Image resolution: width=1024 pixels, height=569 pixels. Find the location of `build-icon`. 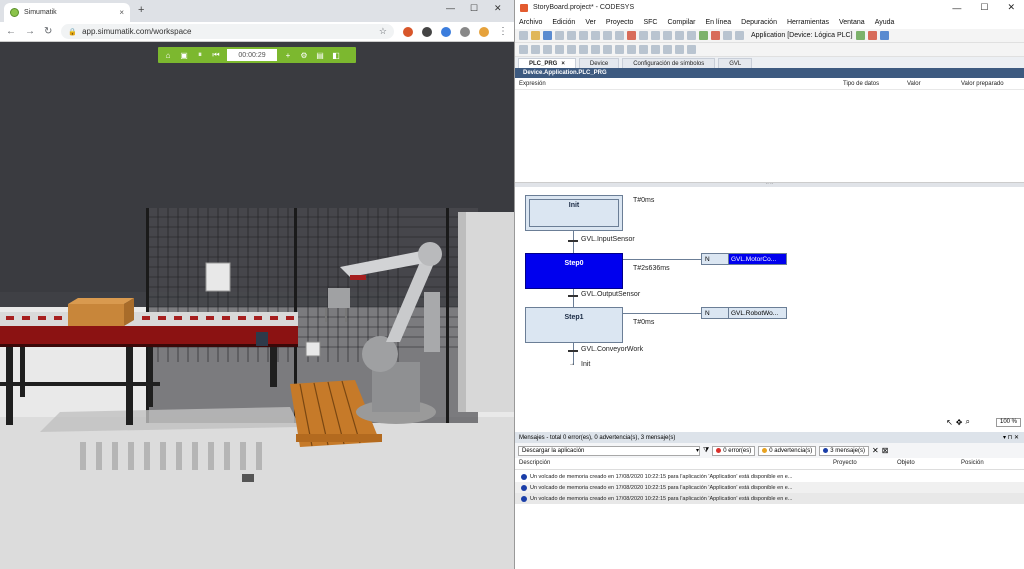

build-icon is located at coordinates (679, 35).